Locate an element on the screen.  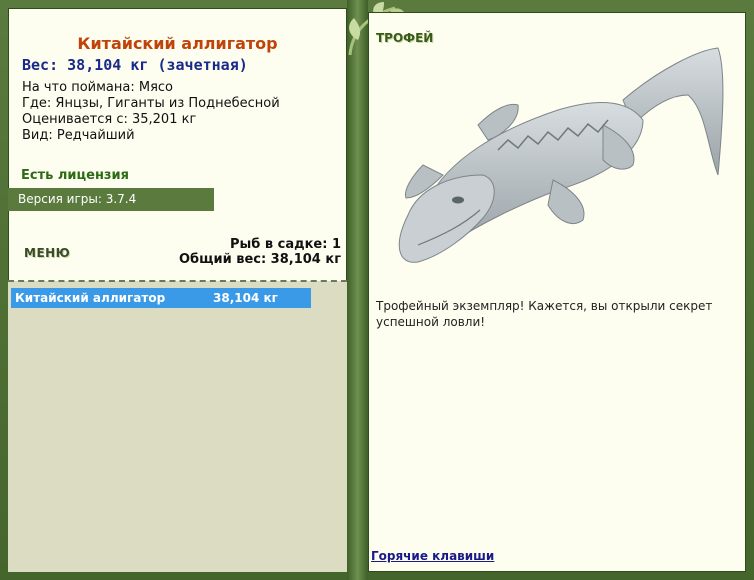
hotkeys-link: Горячие клавиши is located at coordinates (432, 556).